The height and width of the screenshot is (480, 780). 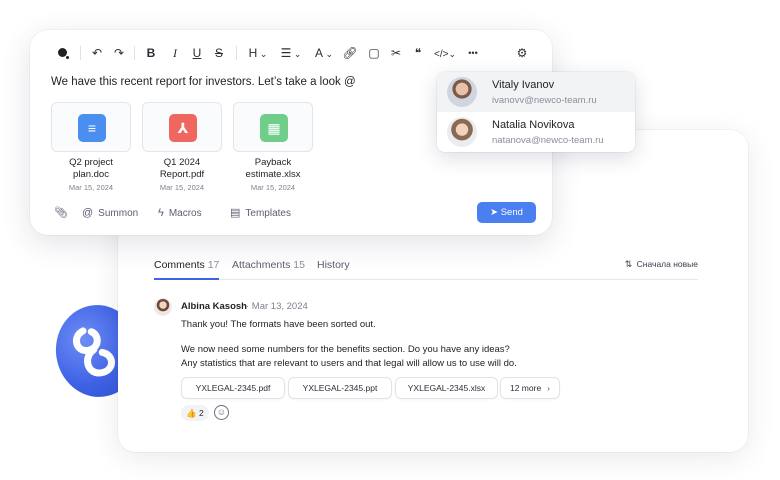 I want to click on more-options-button: •••, so click(x=473, y=53).